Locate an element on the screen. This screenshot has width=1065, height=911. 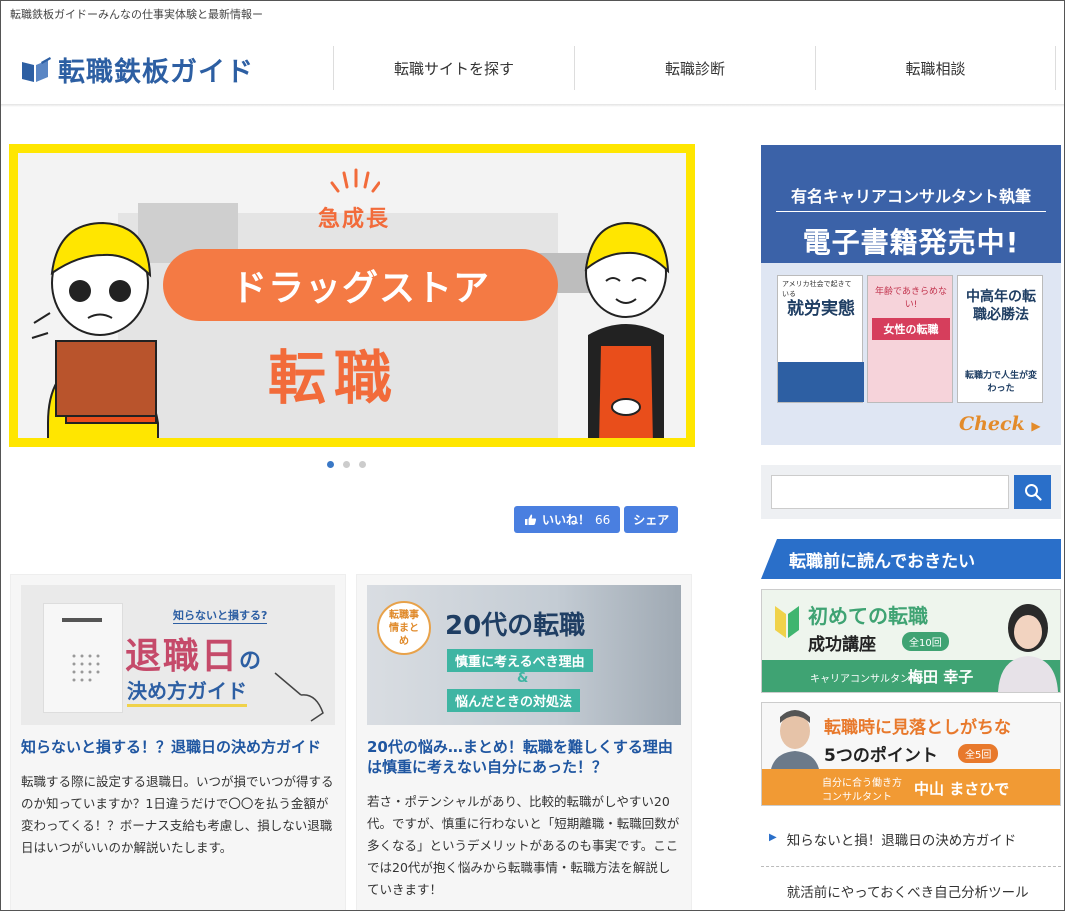
facebook-like-button: いいね！ 66 is located at coordinates (567, 519).